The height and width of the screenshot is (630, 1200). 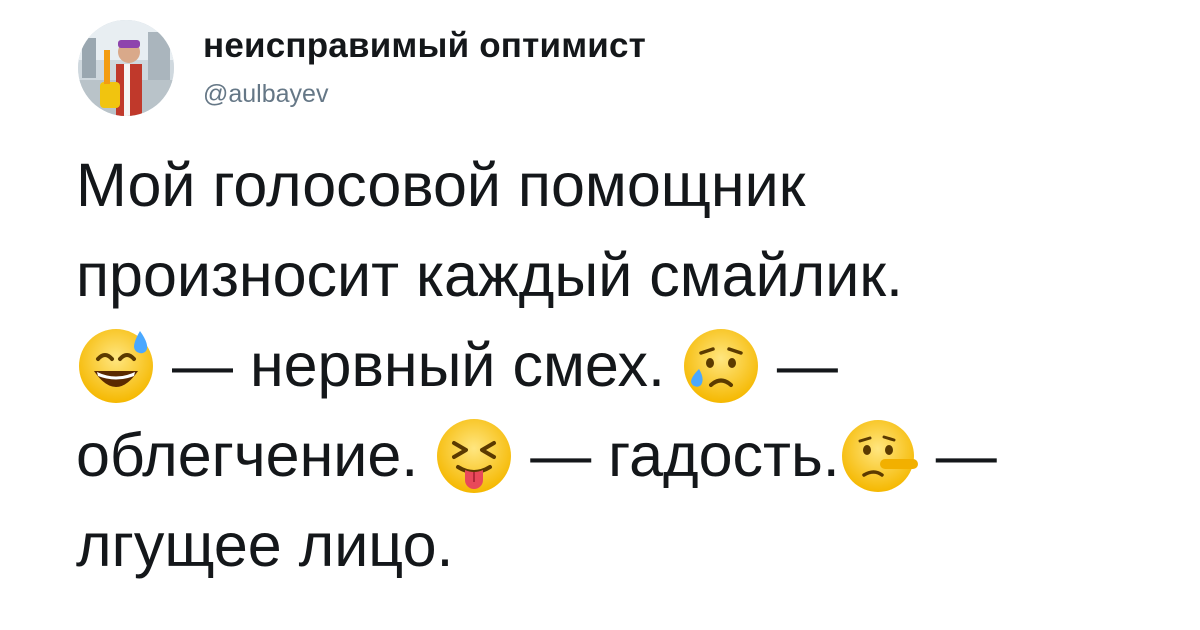 I want to click on text-line-4: облегчение. — гадость. —, so click(x=631, y=455).